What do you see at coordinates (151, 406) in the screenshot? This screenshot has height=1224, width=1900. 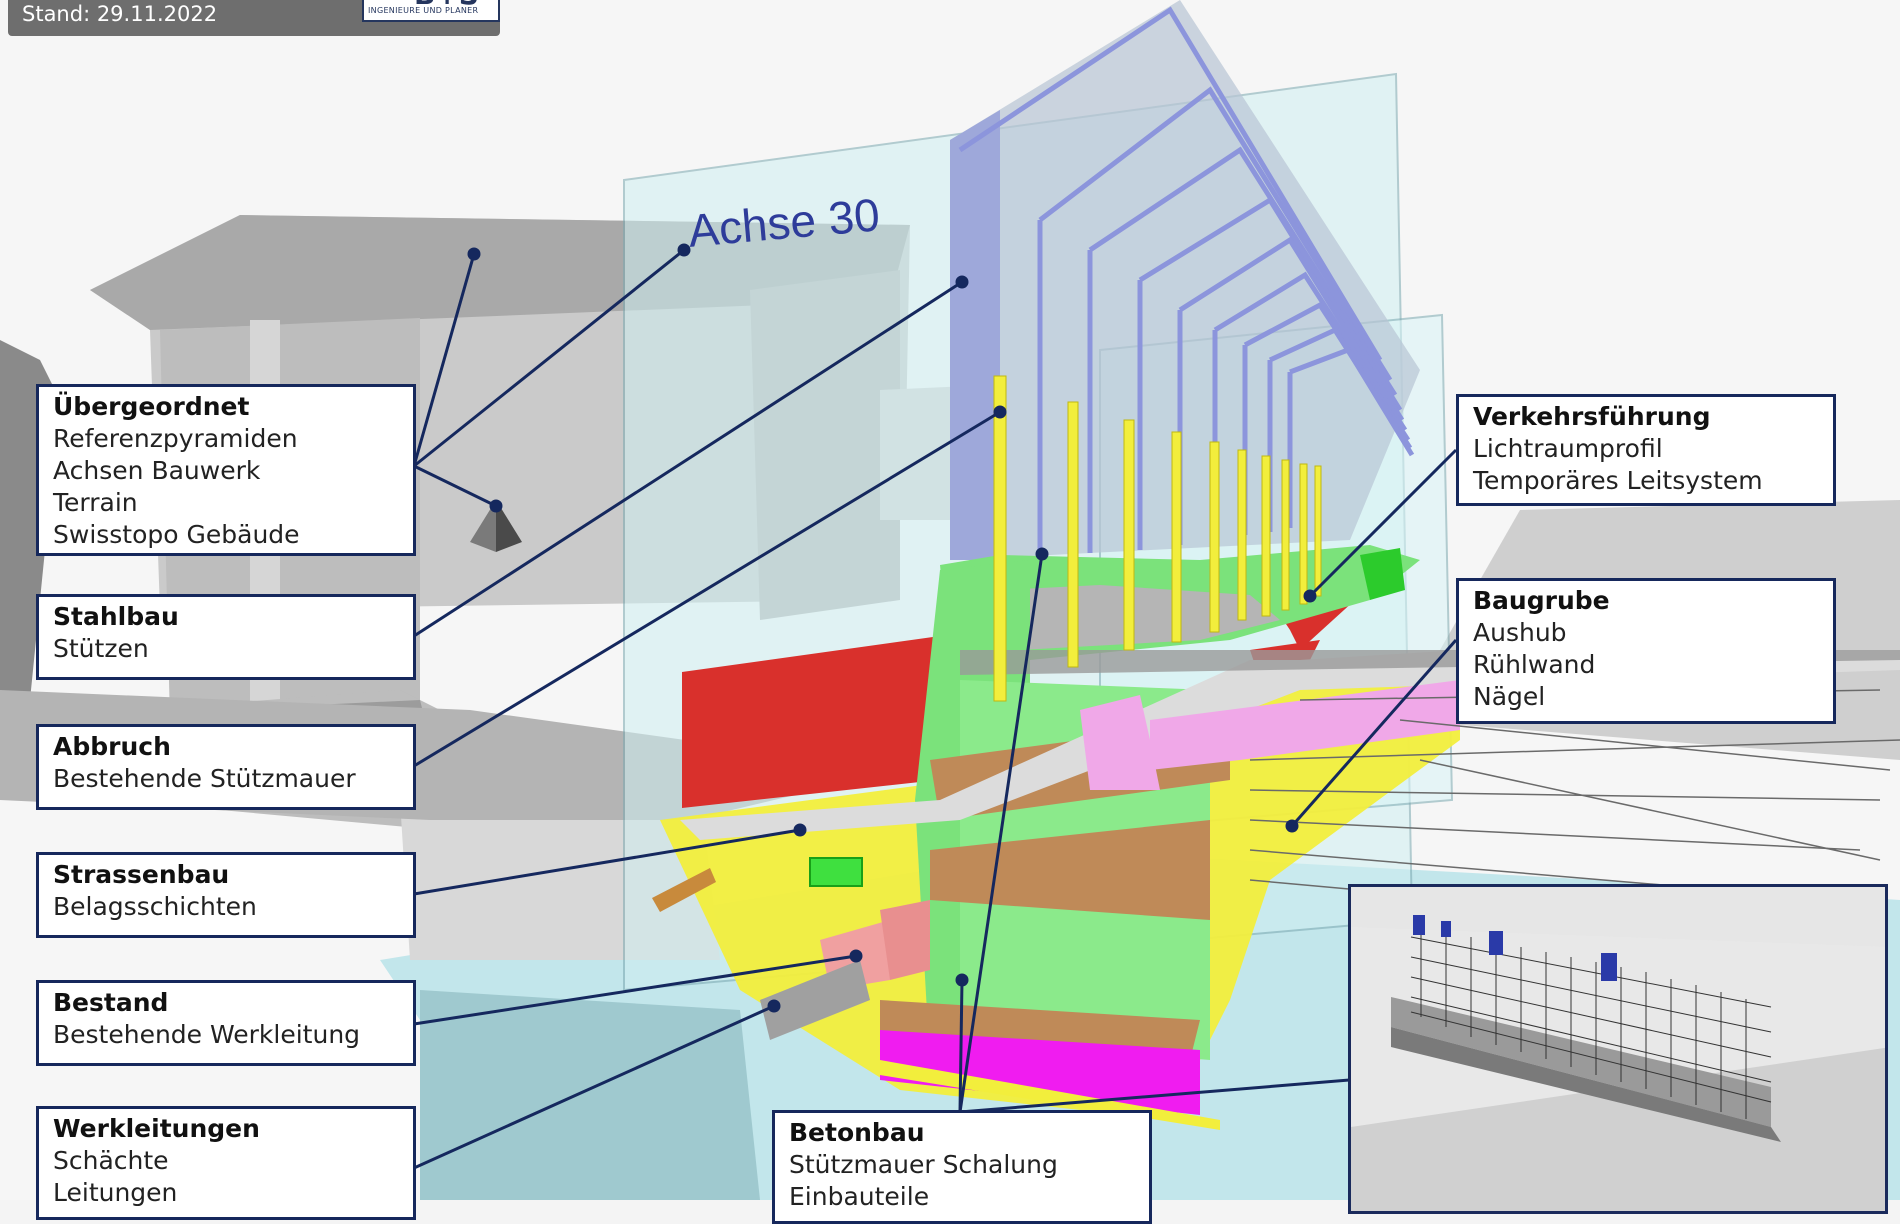 I see `callout-title: Übergeordnet` at bounding box center [151, 406].